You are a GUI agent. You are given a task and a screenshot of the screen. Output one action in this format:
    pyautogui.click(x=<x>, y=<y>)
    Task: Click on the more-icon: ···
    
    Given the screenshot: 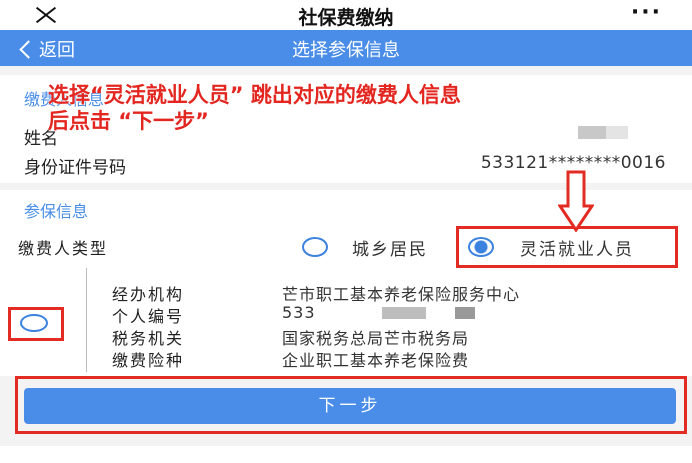 What is the action you would take?
    pyautogui.click(x=646, y=13)
    